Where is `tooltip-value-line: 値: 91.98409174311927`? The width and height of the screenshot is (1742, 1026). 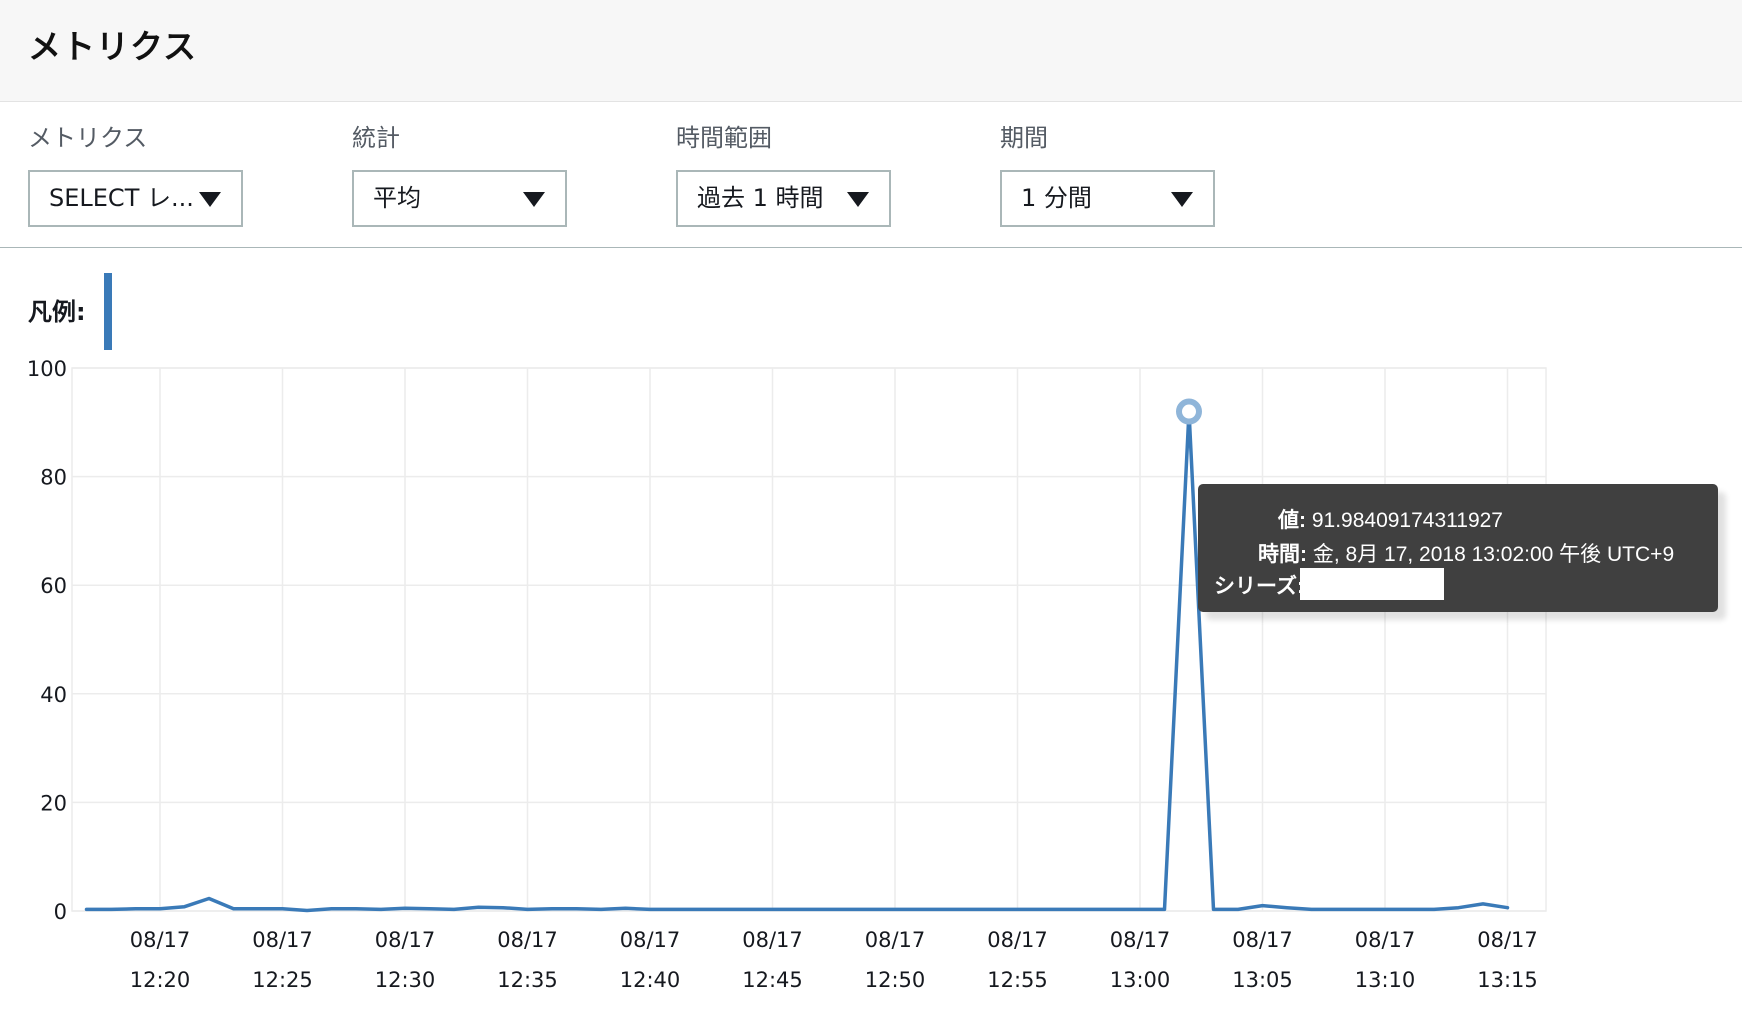 tooltip-value-line: 値: 91.98409174311927 is located at coordinates (1390, 519).